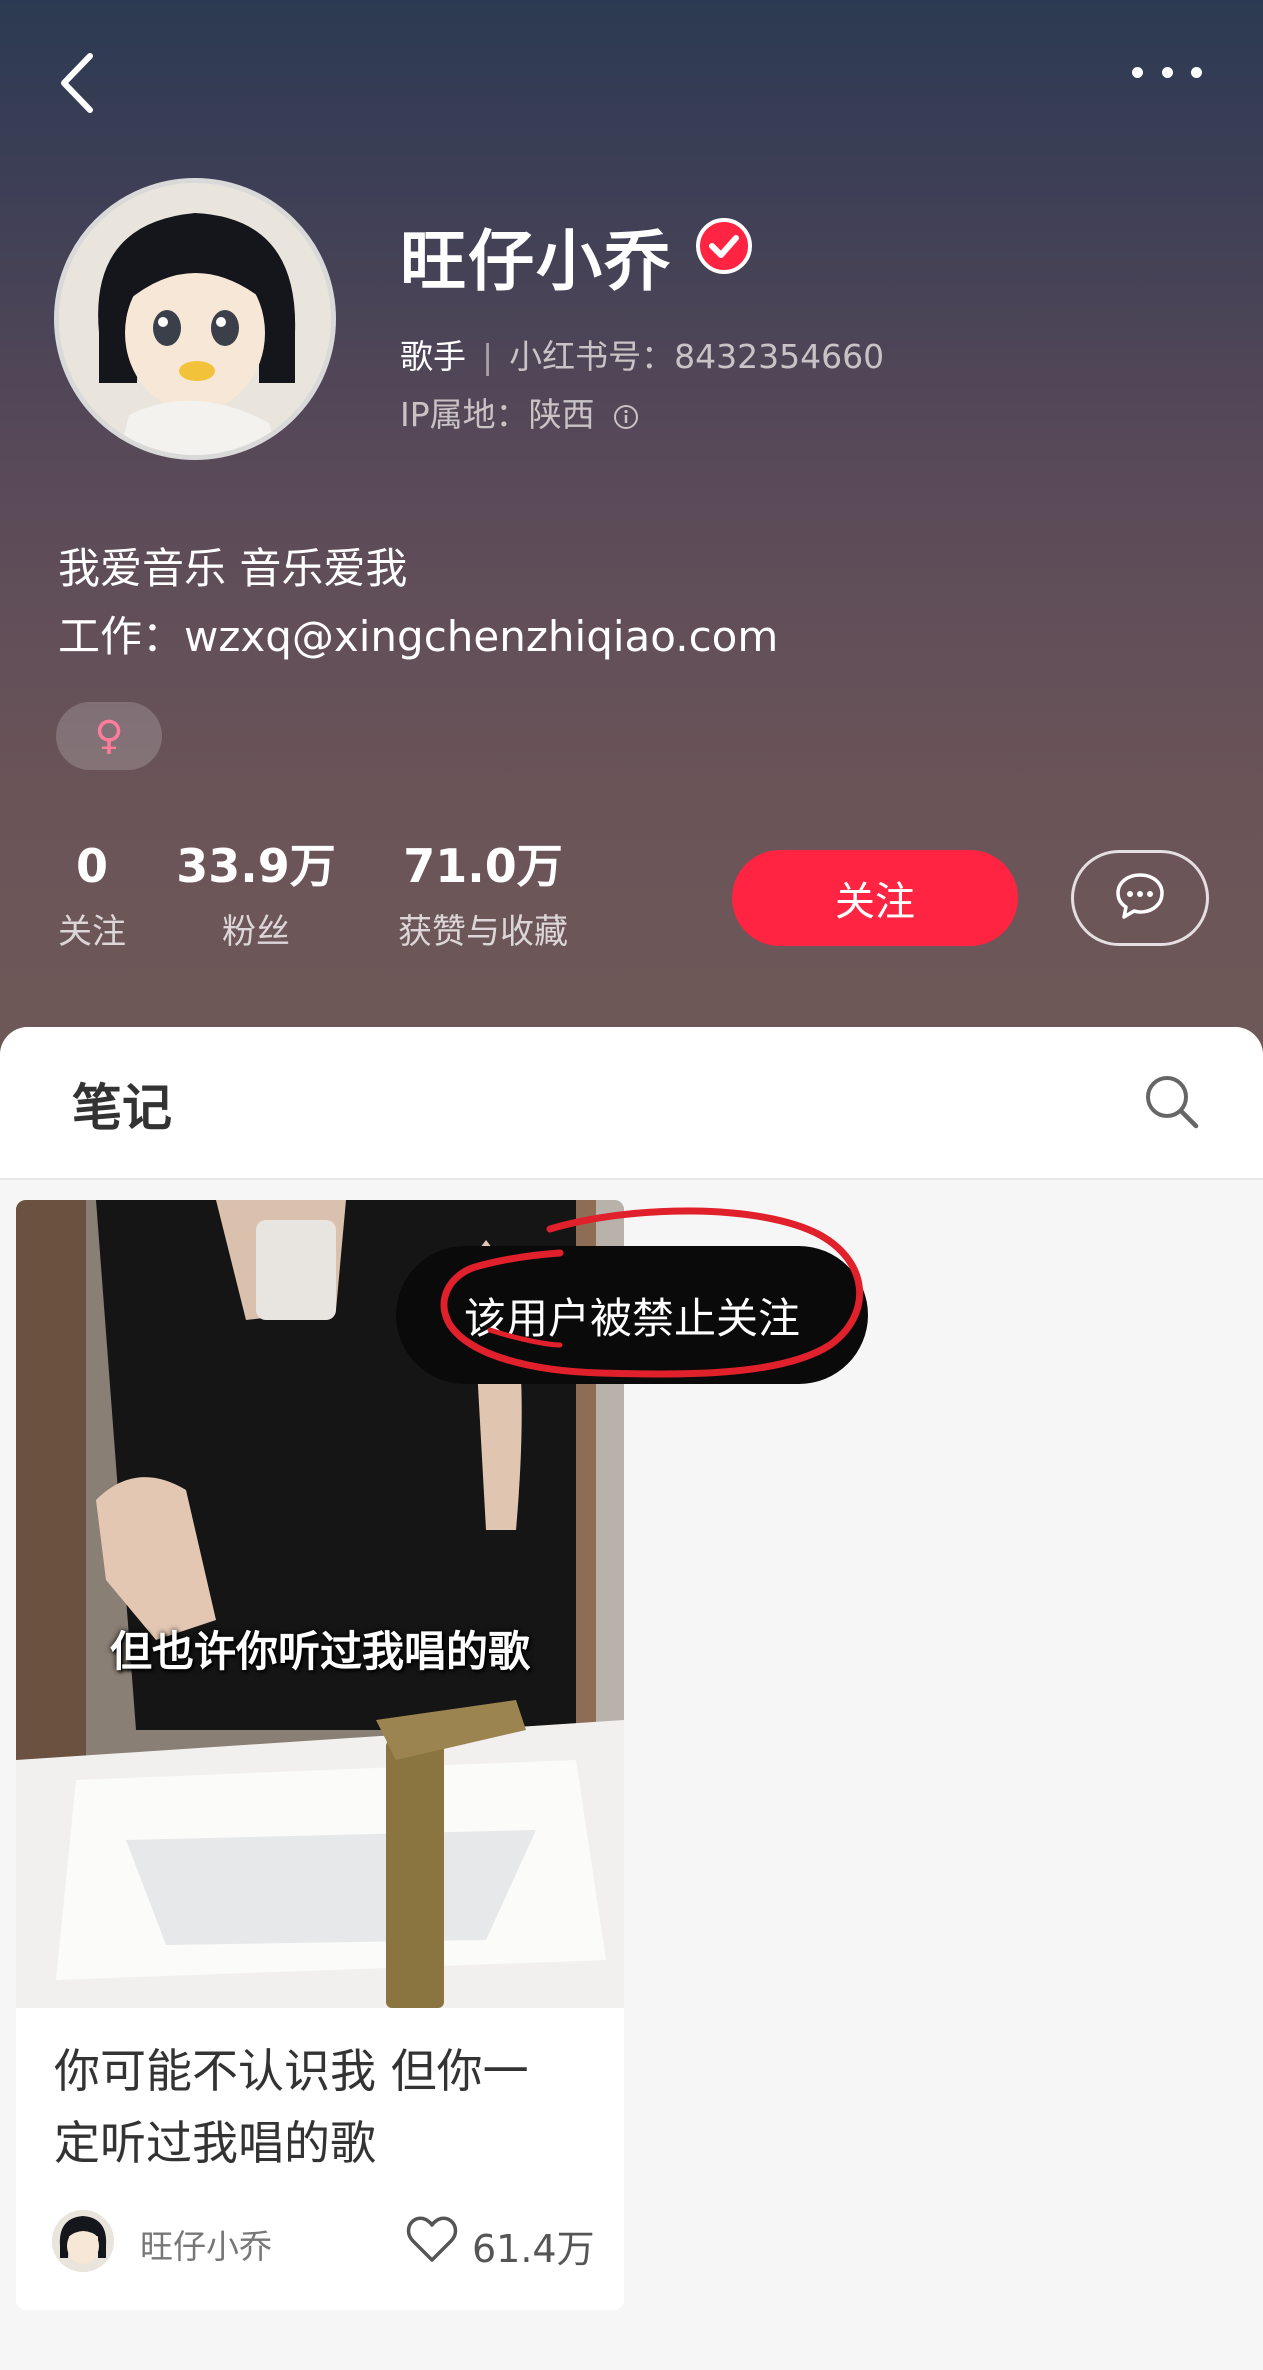 The height and width of the screenshot is (2370, 1263). Describe the element at coordinates (92, 932) in the screenshot. I see `stat-label: 关注` at that location.